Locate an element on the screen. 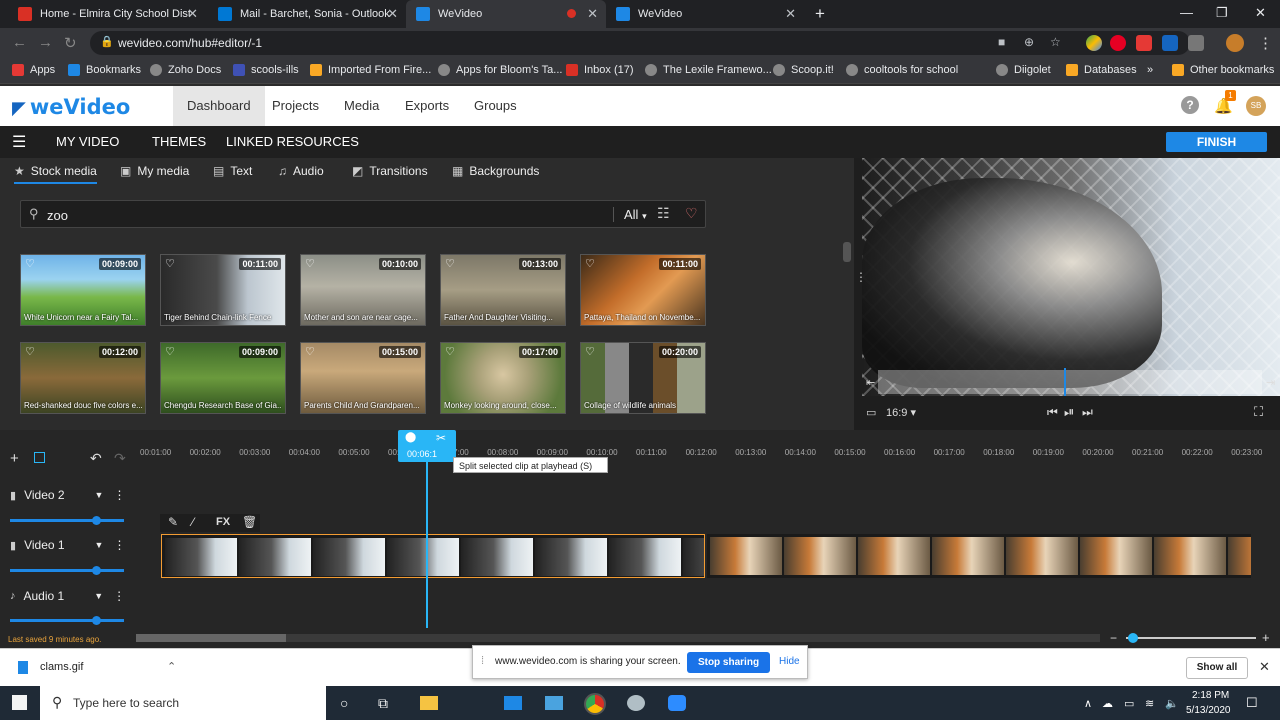 This screenshot has height=720, width=1280. browser-tab-elmira: Home - Elmira City School Distric ✕ is located at coordinates (107, 14).